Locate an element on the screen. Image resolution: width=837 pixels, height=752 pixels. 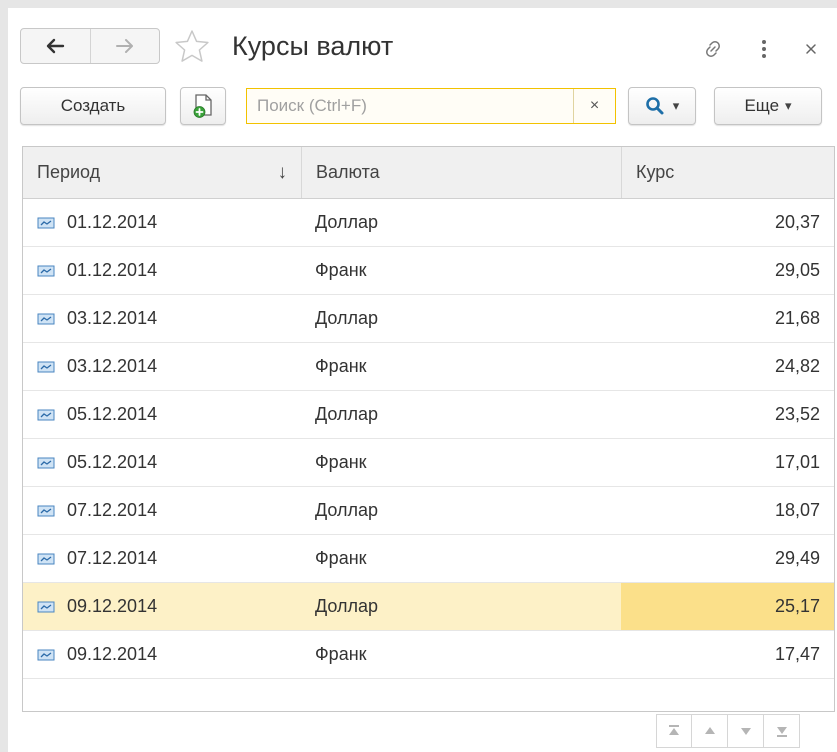
navigation-group is located at coordinates (90, 46).